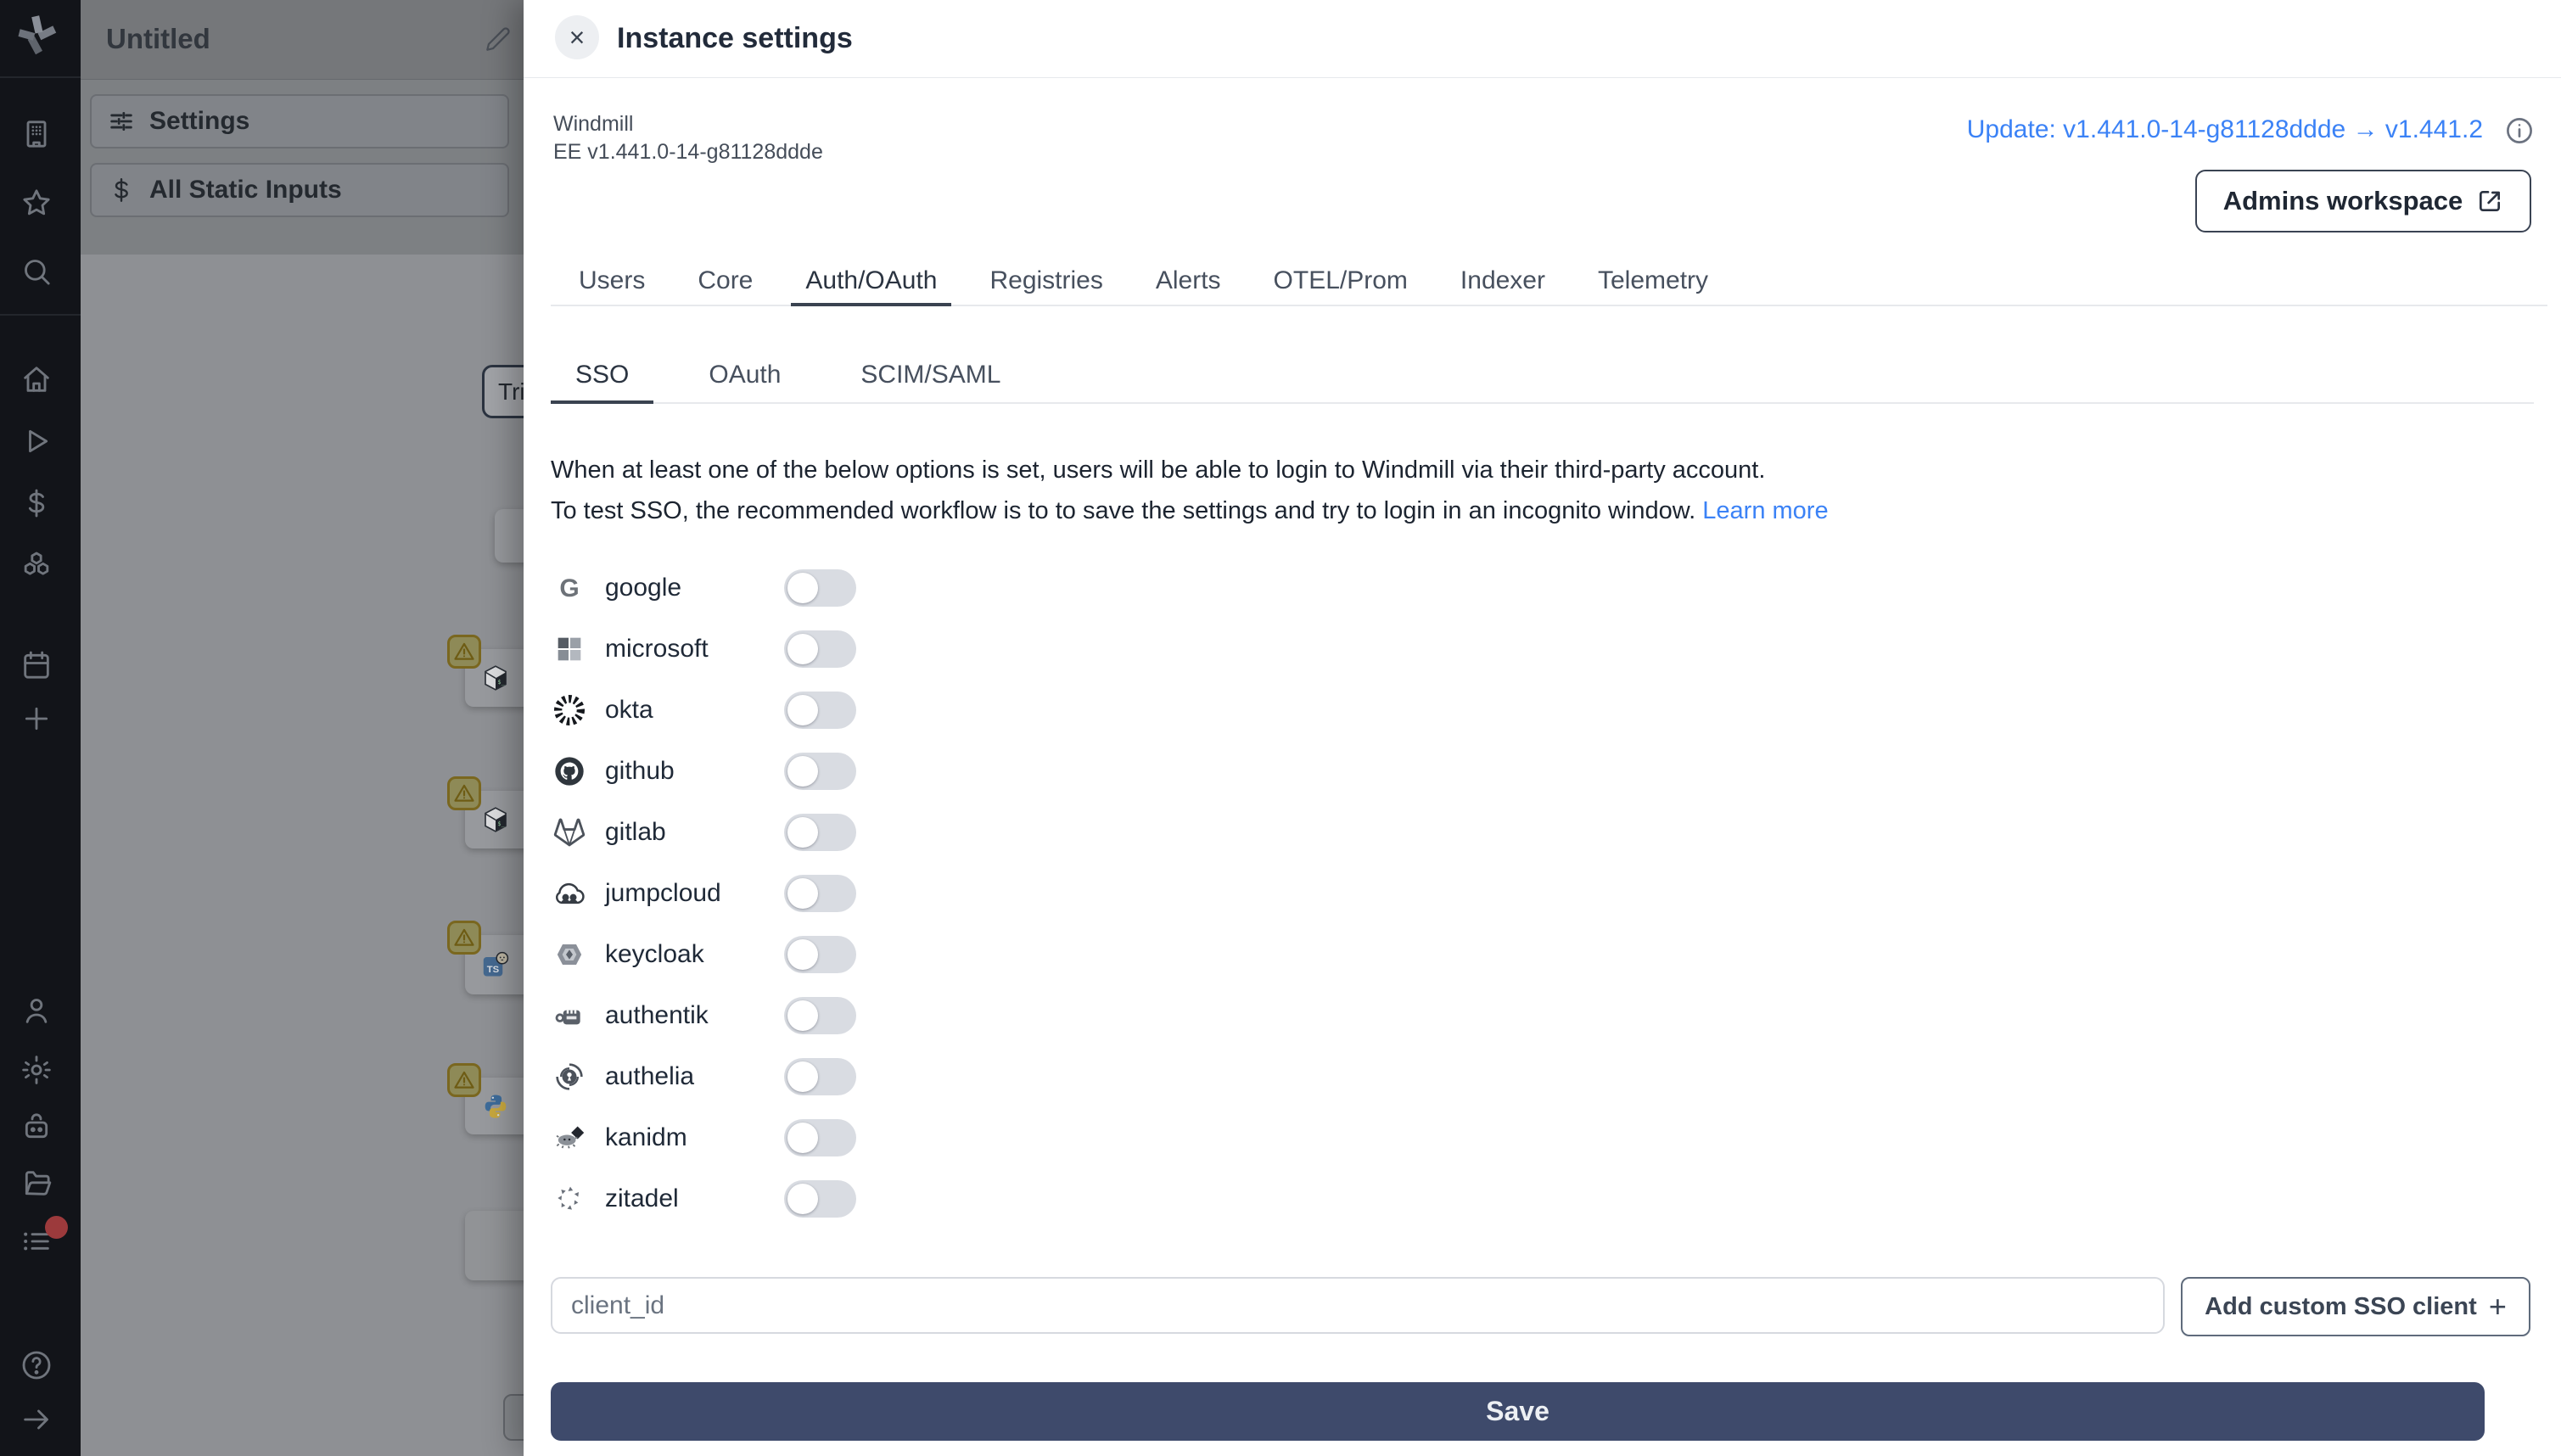 Image resolution: width=2561 pixels, height=1456 pixels. I want to click on client-id-input, so click(1358, 1305).